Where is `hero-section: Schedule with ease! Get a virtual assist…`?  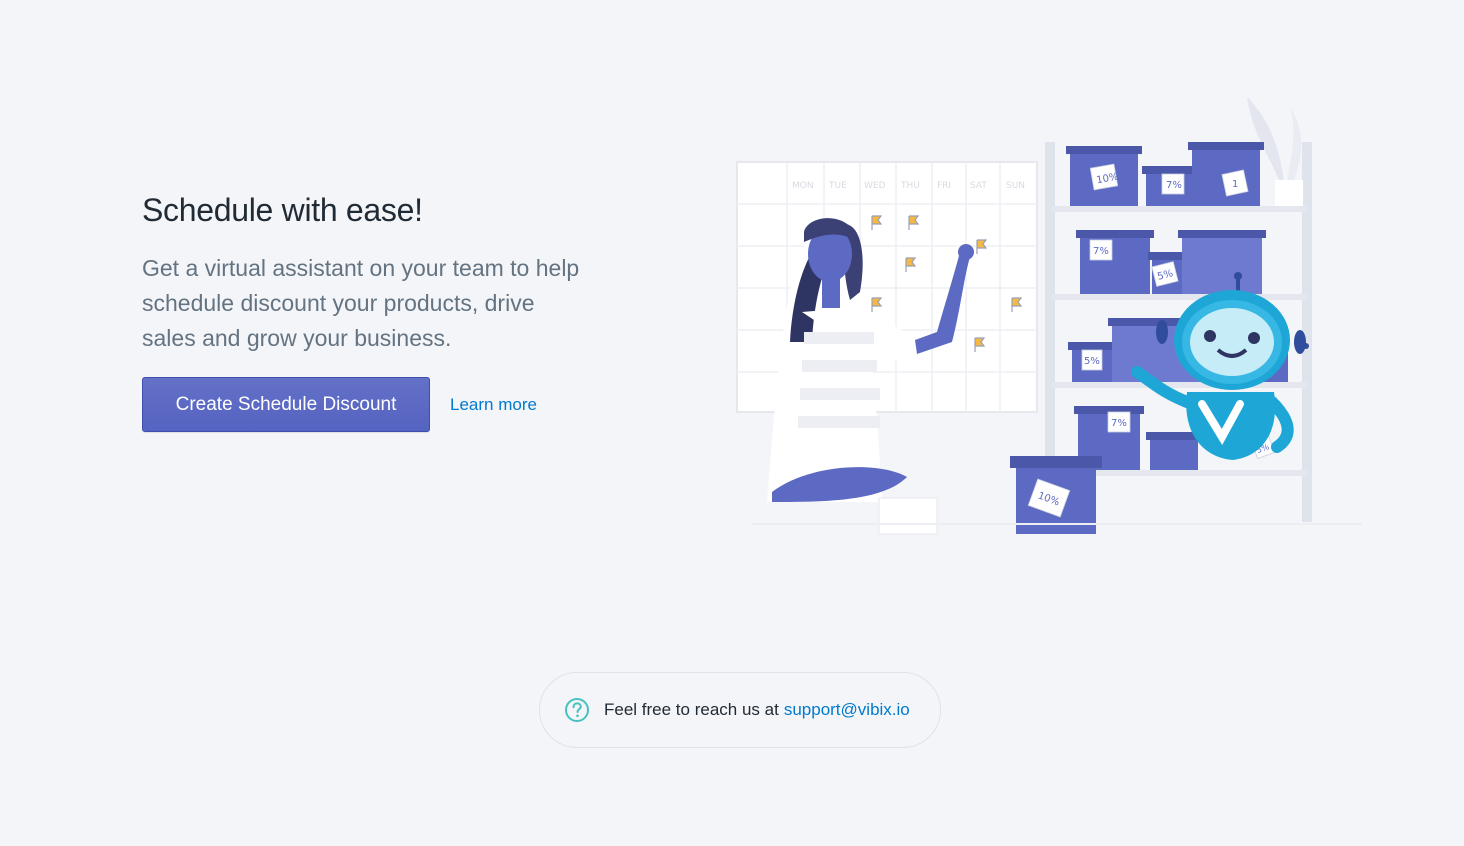 hero-section: Schedule with ease! Get a virtual assist… is located at coordinates (362, 312).